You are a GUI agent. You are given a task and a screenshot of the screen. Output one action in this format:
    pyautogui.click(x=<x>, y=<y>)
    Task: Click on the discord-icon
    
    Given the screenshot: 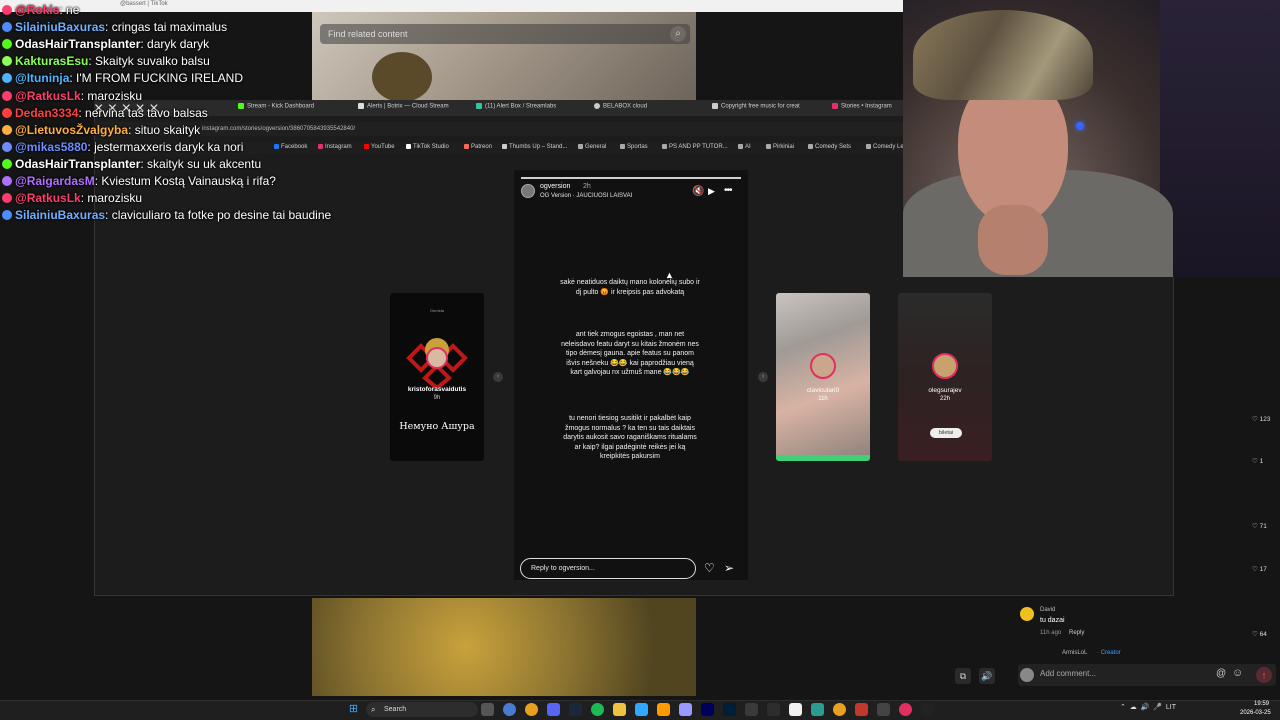 What is the action you would take?
    pyautogui.click(x=553, y=709)
    